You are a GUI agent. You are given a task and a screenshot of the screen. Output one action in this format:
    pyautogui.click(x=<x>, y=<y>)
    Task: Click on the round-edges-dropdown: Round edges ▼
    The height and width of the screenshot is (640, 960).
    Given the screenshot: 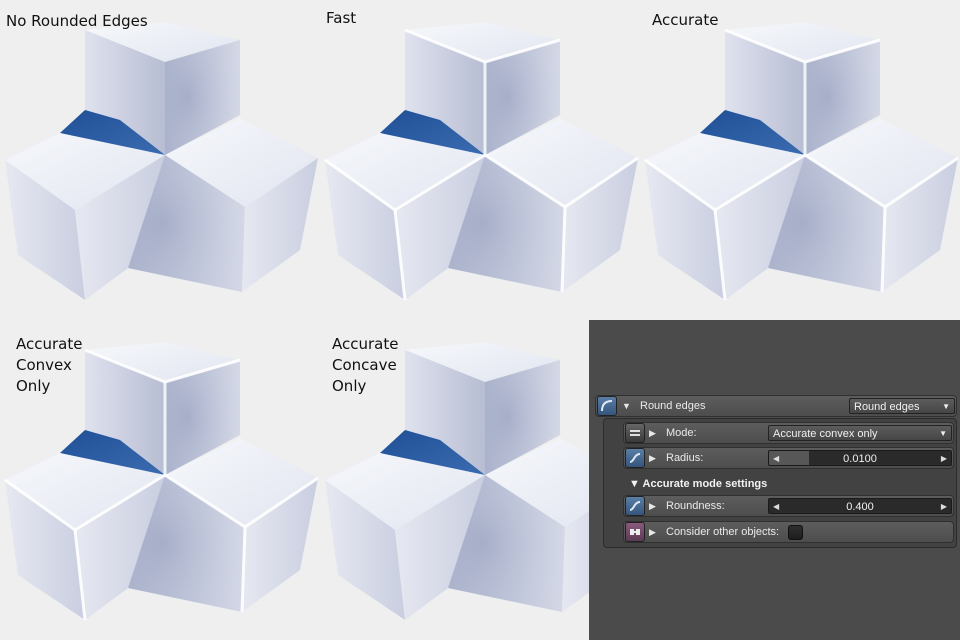 What is the action you would take?
    pyautogui.click(x=902, y=406)
    